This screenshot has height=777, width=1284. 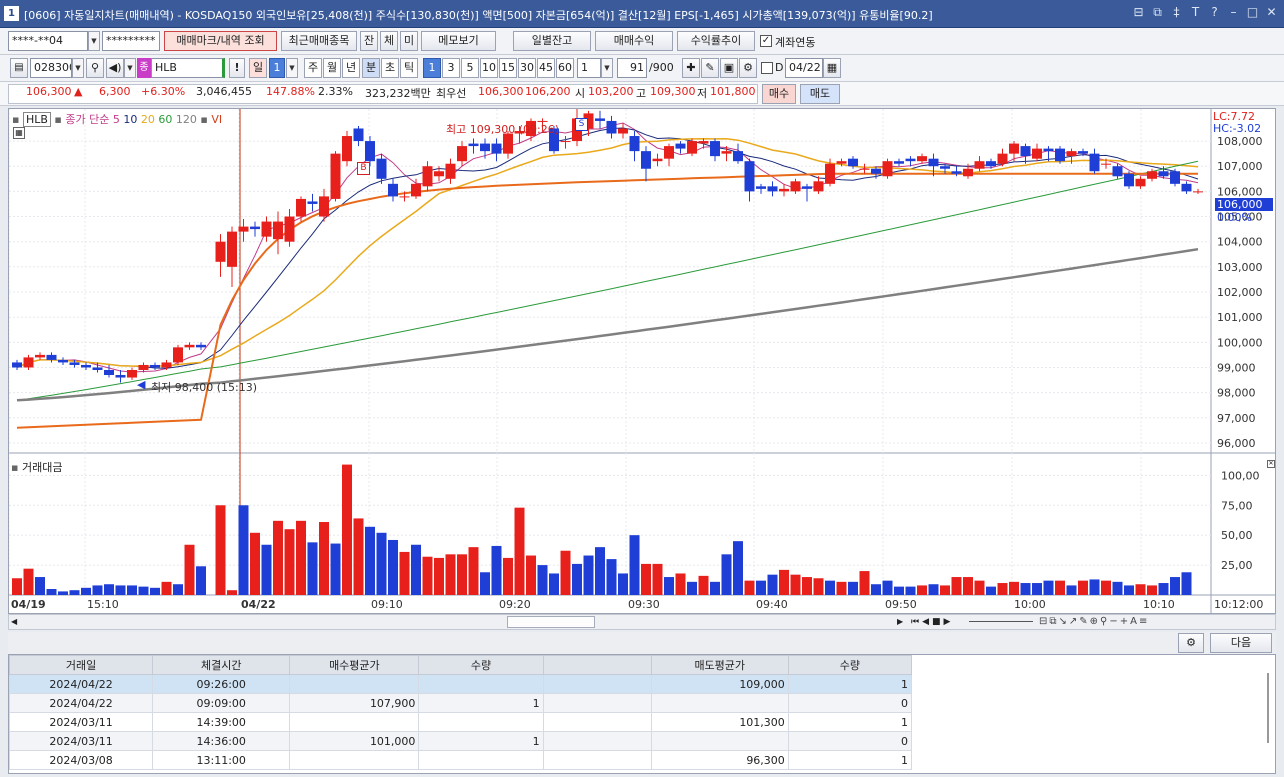 What do you see at coordinates (1191, 643) in the screenshot?
I see `panel-settings-icon: ⚙` at bounding box center [1191, 643].